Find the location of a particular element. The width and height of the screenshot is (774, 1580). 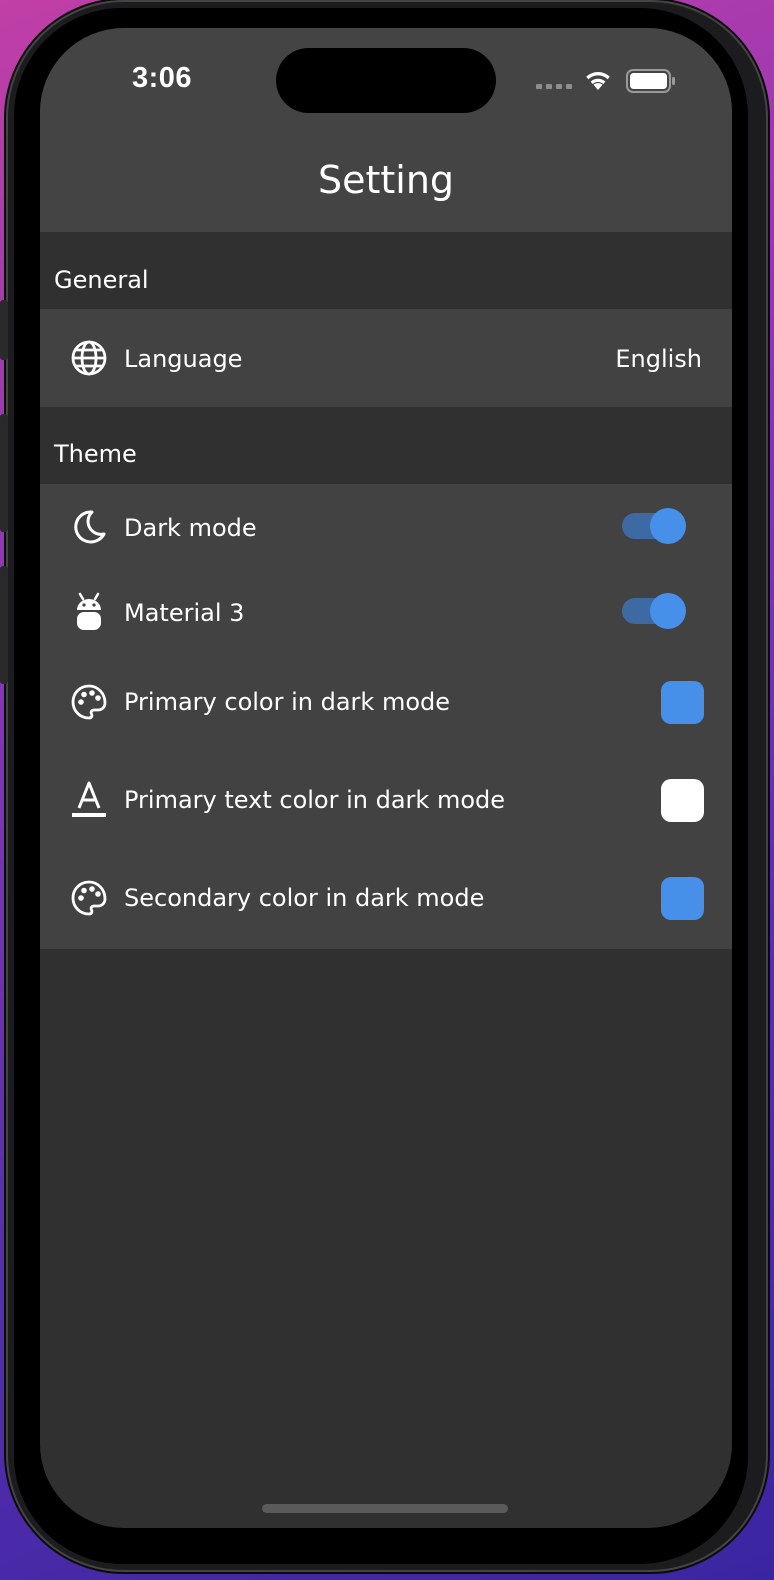

language-row: Language English is located at coordinates (386, 358).